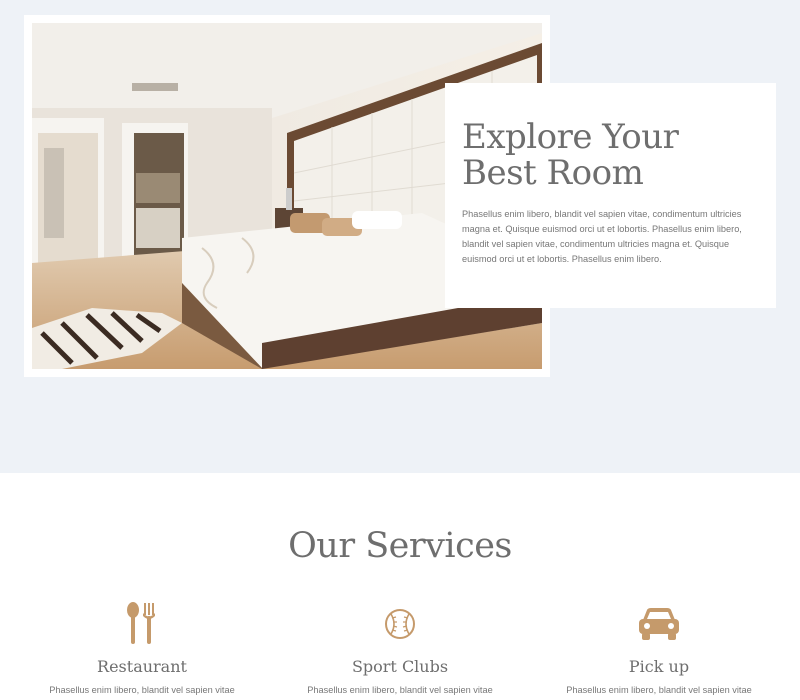 The image size is (800, 700). Describe the element at coordinates (400, 546) in the screenshot. I see `services-title: Our Services` at that location.